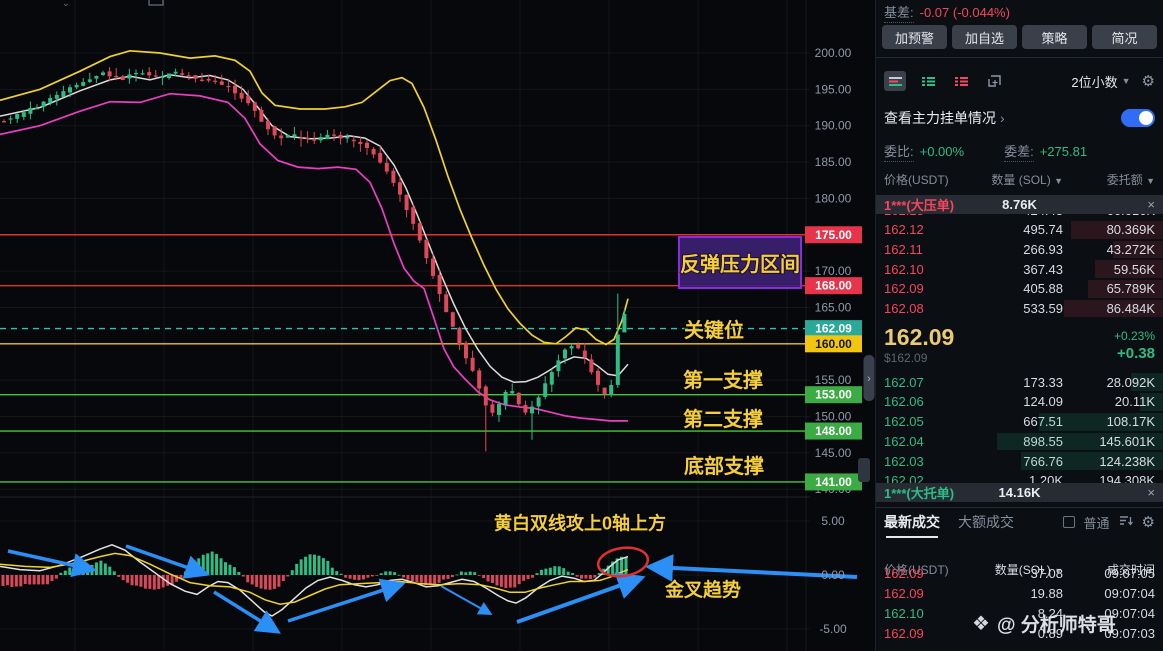  Describe the element at coordinates (724, 466) in the screenshot. I see `chart-annotation: 底部支撑` at that location.